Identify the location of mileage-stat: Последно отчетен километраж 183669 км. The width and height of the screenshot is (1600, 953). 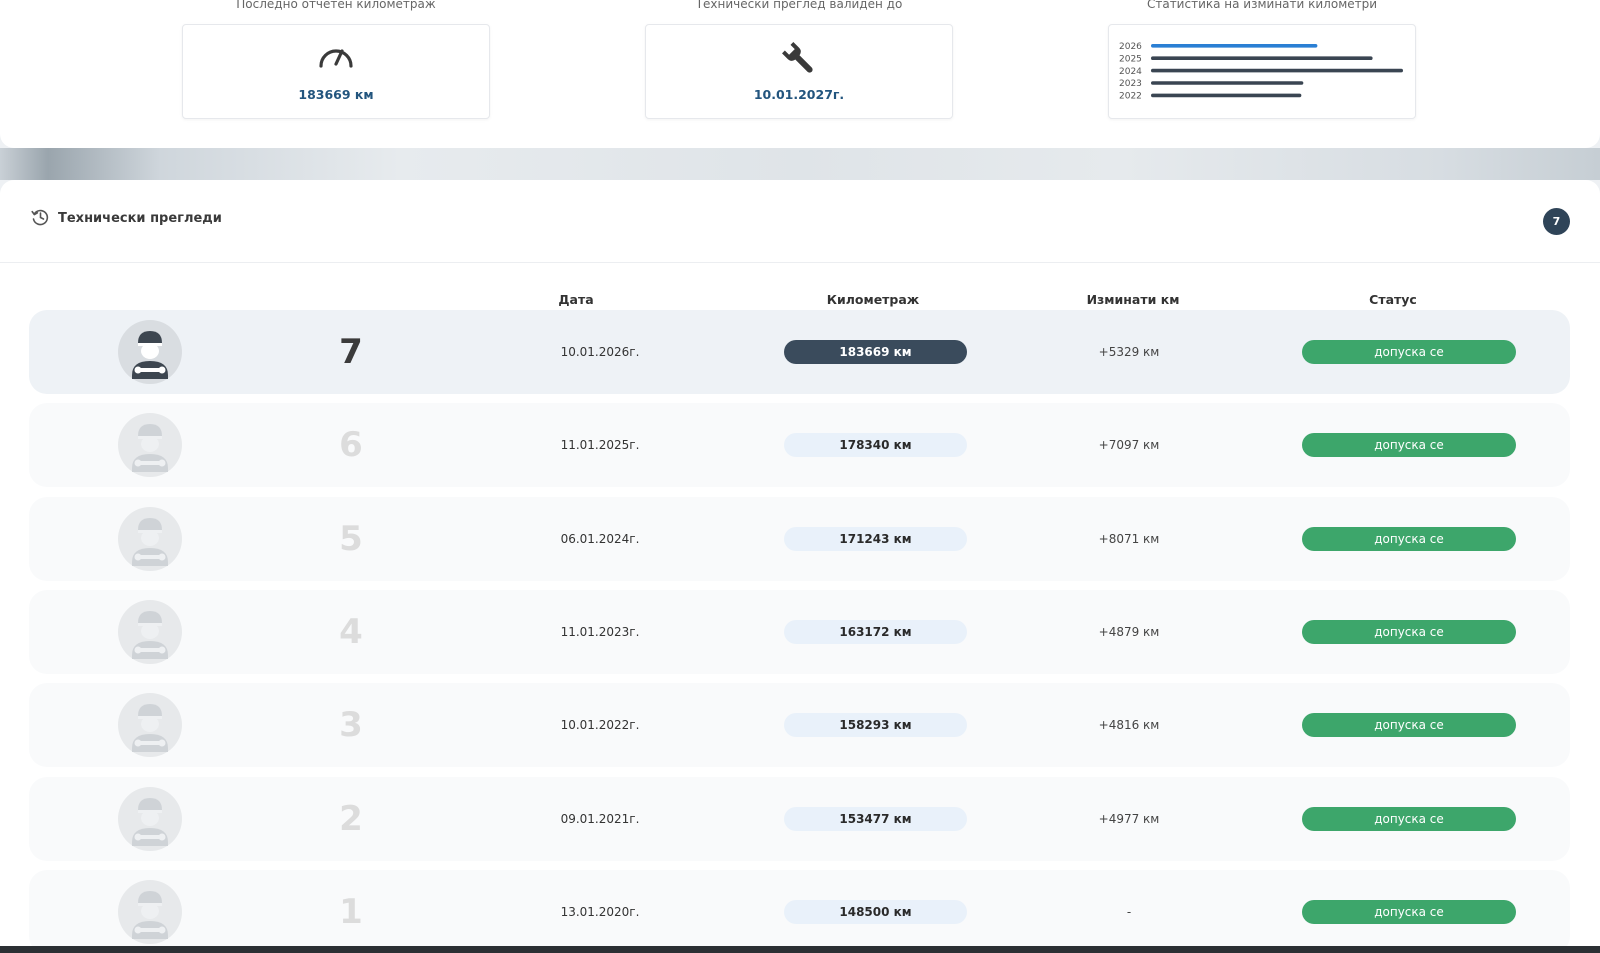
(336, 59).